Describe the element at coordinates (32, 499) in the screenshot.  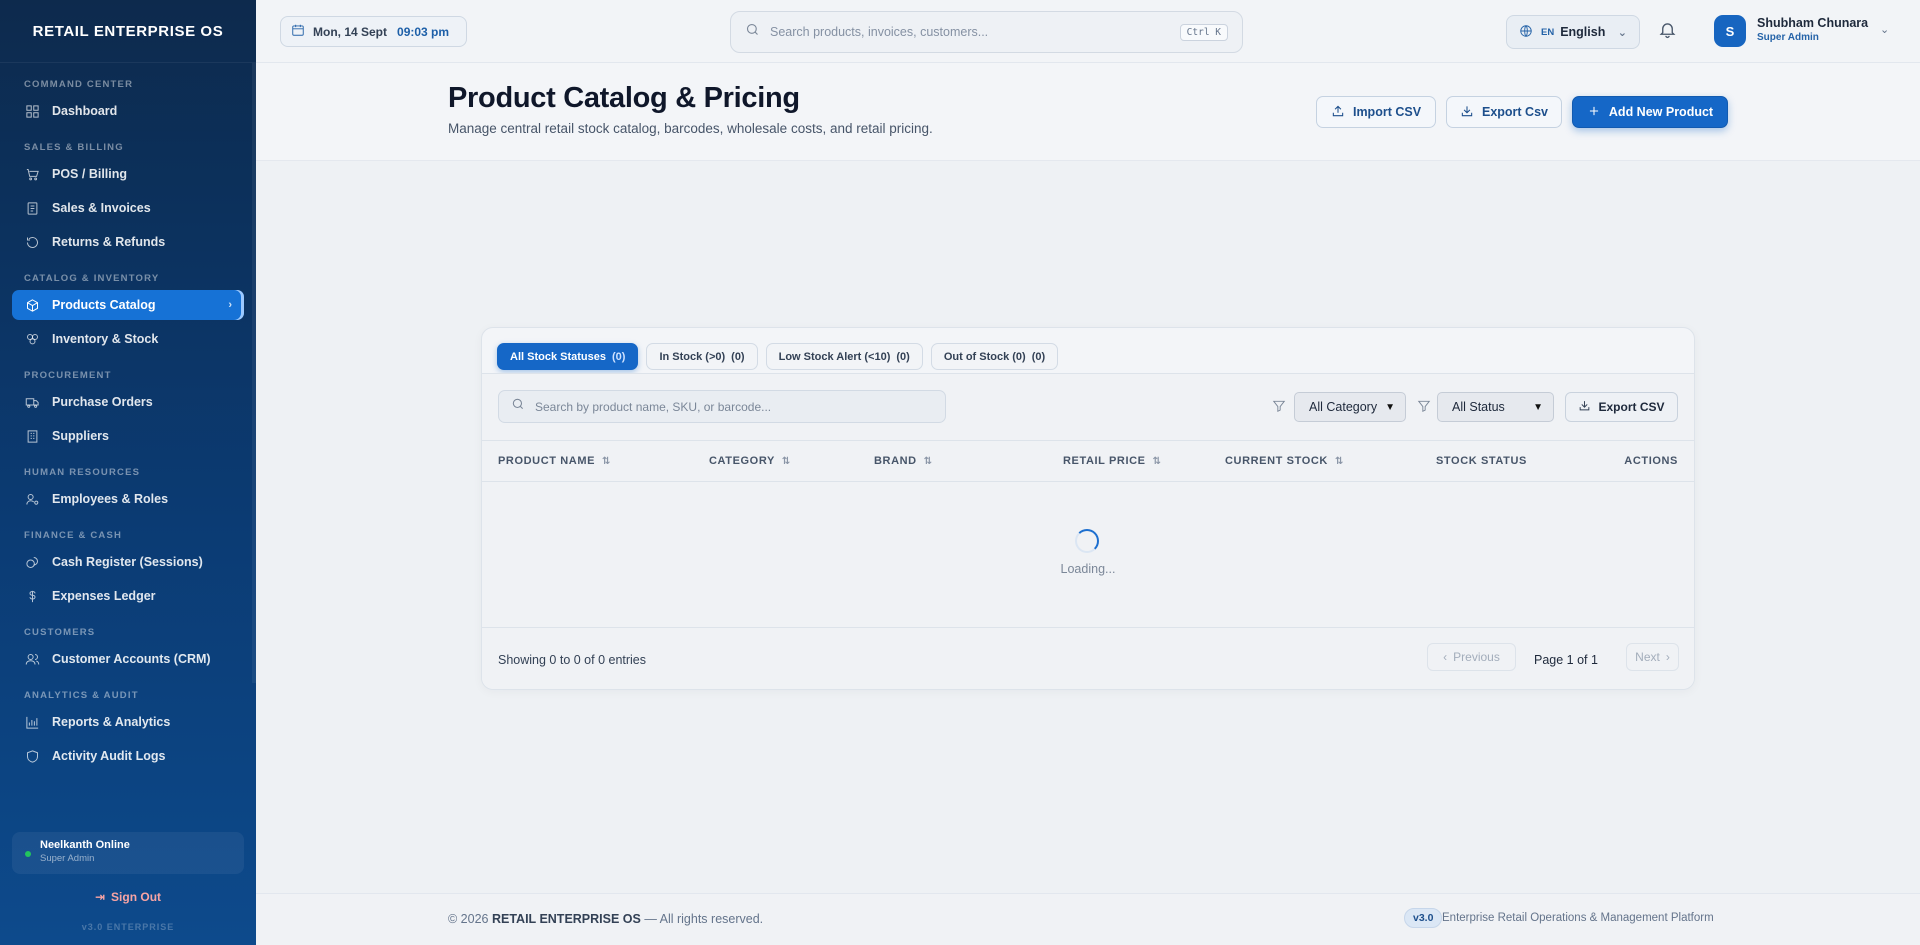
I see `user-cog-icon` at that location.